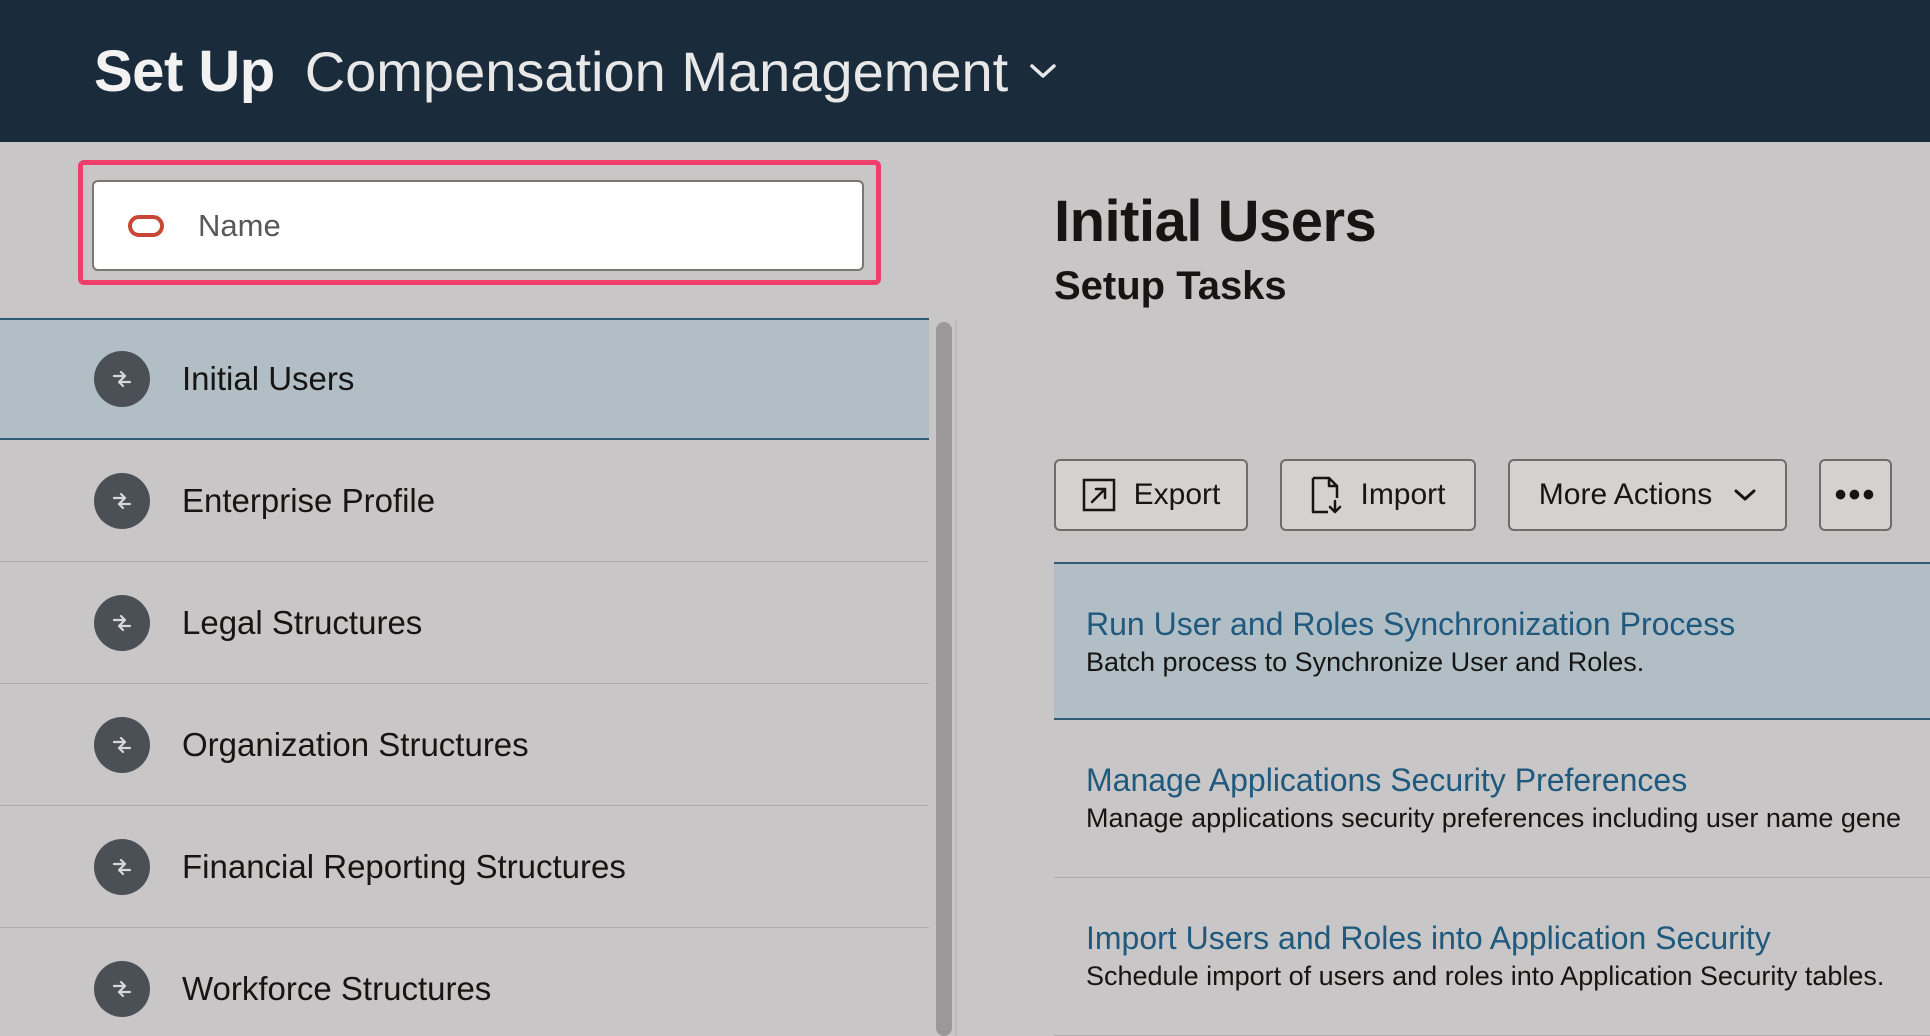  Describe the element at coordinates (355, 744) in the screenshot. I see `sidebar-item-label: Organization Structures` at that location.